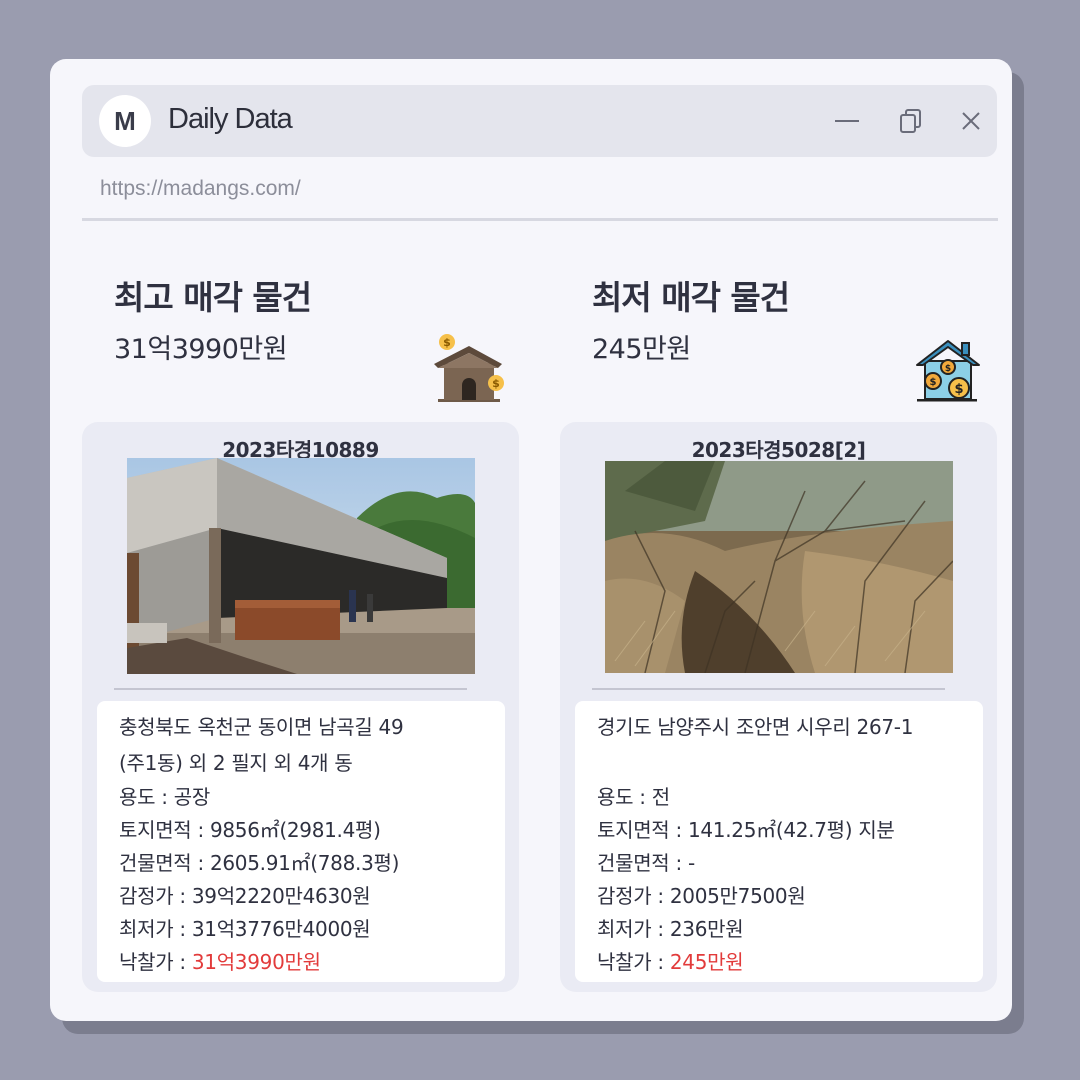 Image resolution: width=1080 pixels, height=1080 pixels. I want to click on address-line-1: 충청북도 옥천군 동이면 남곡길 49, so click(261, 727).